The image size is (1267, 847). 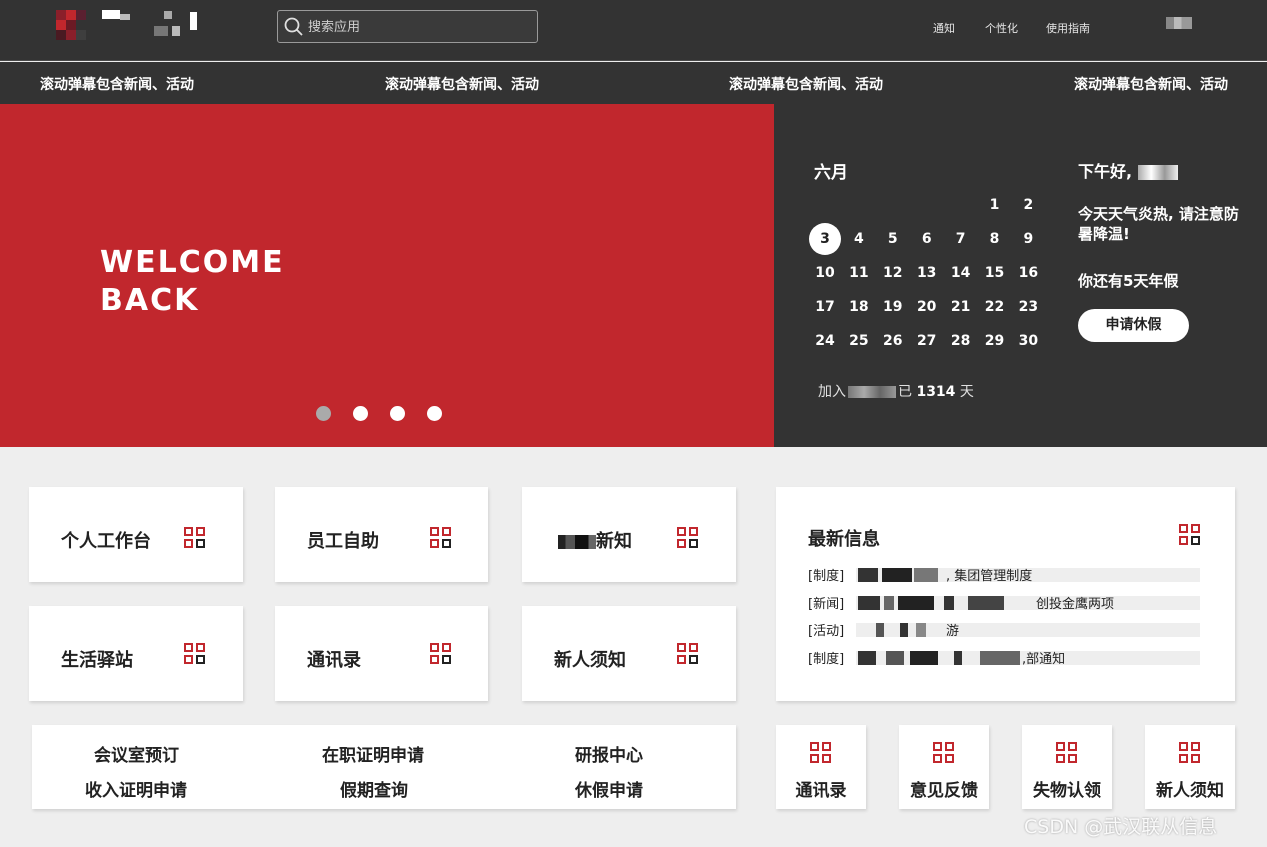 What do you see at coordinates (872, 392) in the screenshot?
I see `company-name-redacted` at bounding box center [872, 392].